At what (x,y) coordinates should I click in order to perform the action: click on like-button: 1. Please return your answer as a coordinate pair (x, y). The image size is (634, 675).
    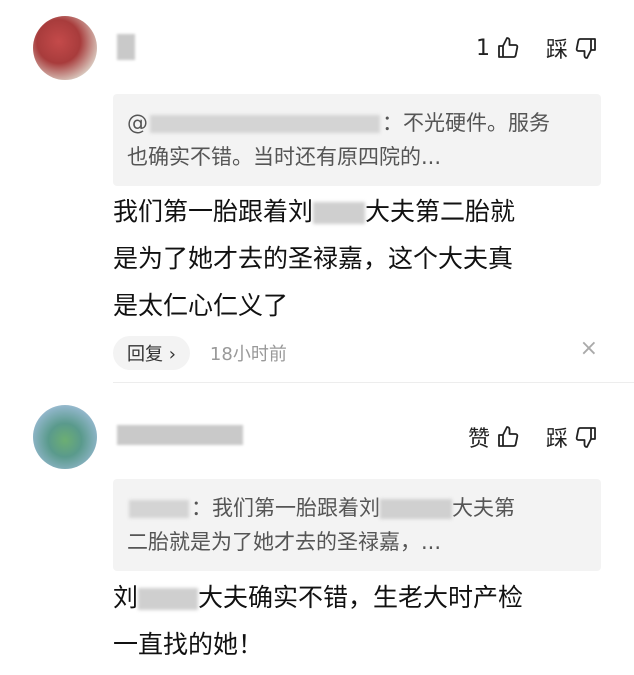
    Looking at the image, I should click on (498, 48).